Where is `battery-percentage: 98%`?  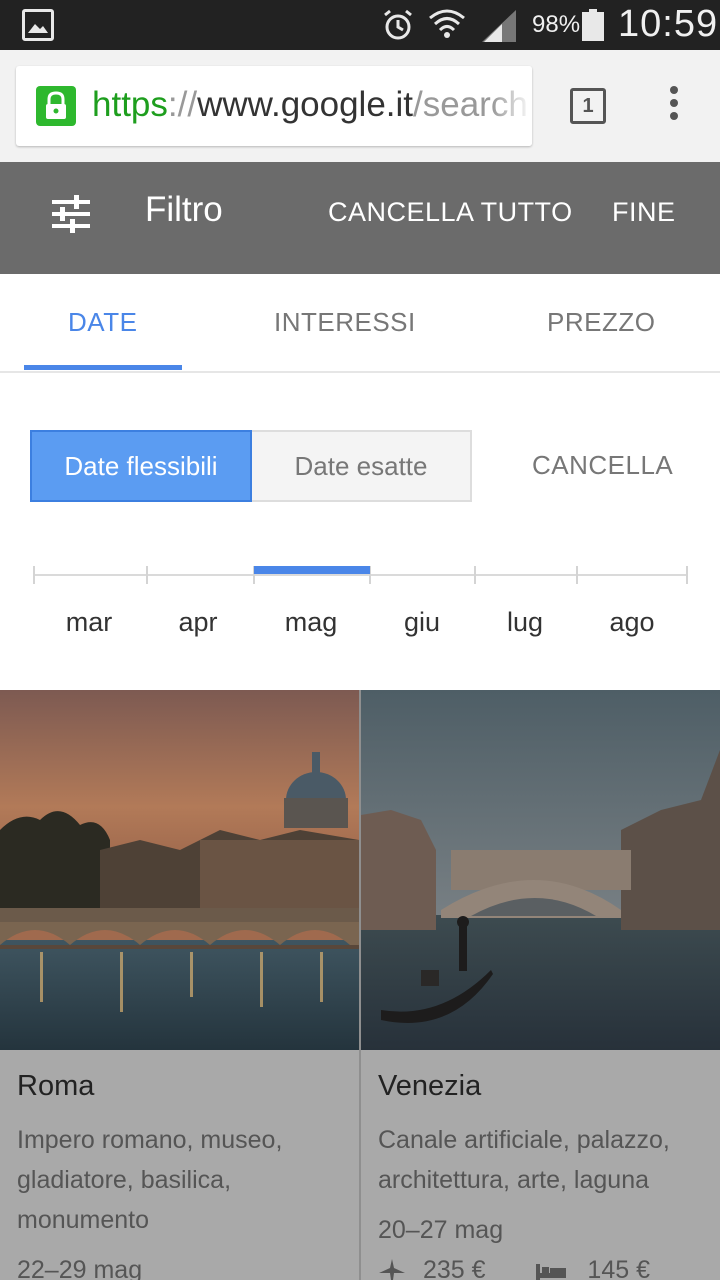
battery-percentage: 98% is located at coordinates (556, 24).